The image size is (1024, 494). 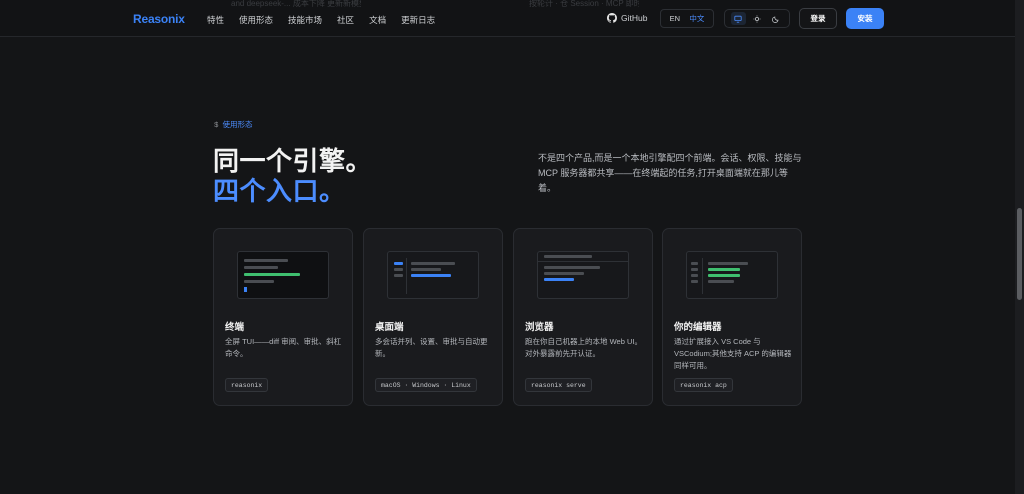 What do you see at coordinates (433, 275) in the screenshot?
I see `desktop-illustration` at bounding box center [433, 275].